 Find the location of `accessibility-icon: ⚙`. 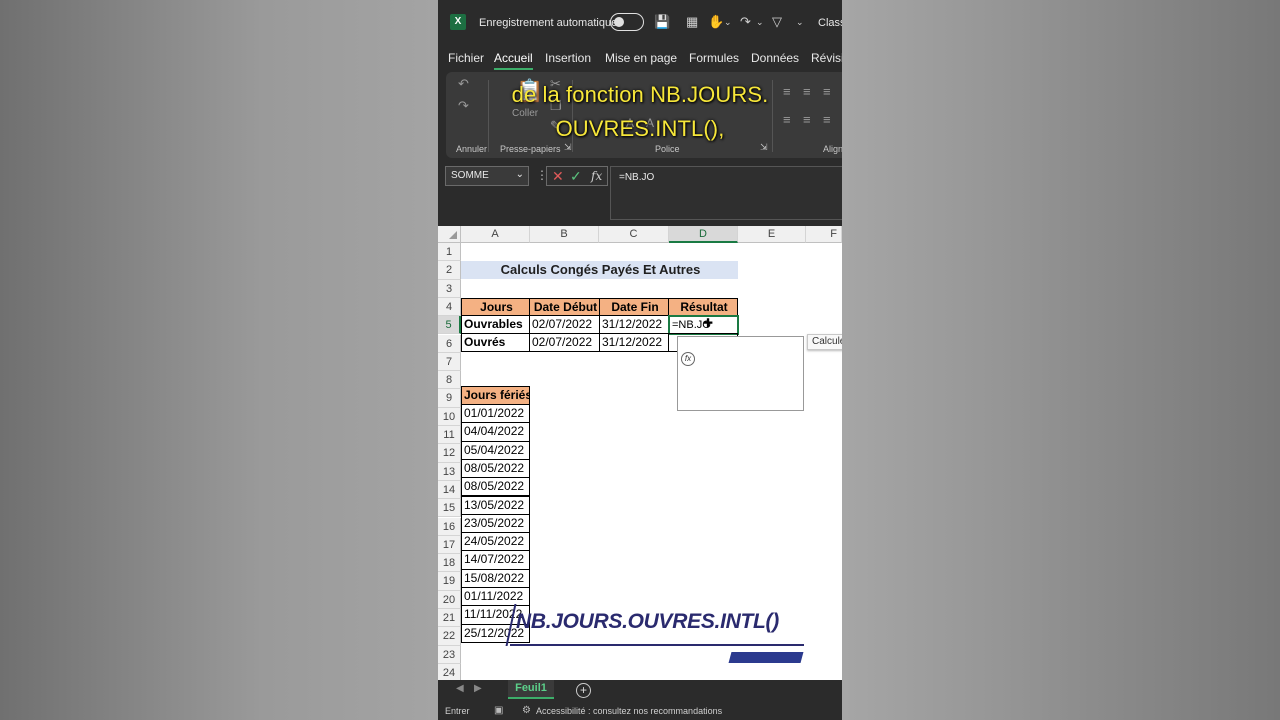

accessibility-icon: ⚙ is located at coordinates (526, 710).